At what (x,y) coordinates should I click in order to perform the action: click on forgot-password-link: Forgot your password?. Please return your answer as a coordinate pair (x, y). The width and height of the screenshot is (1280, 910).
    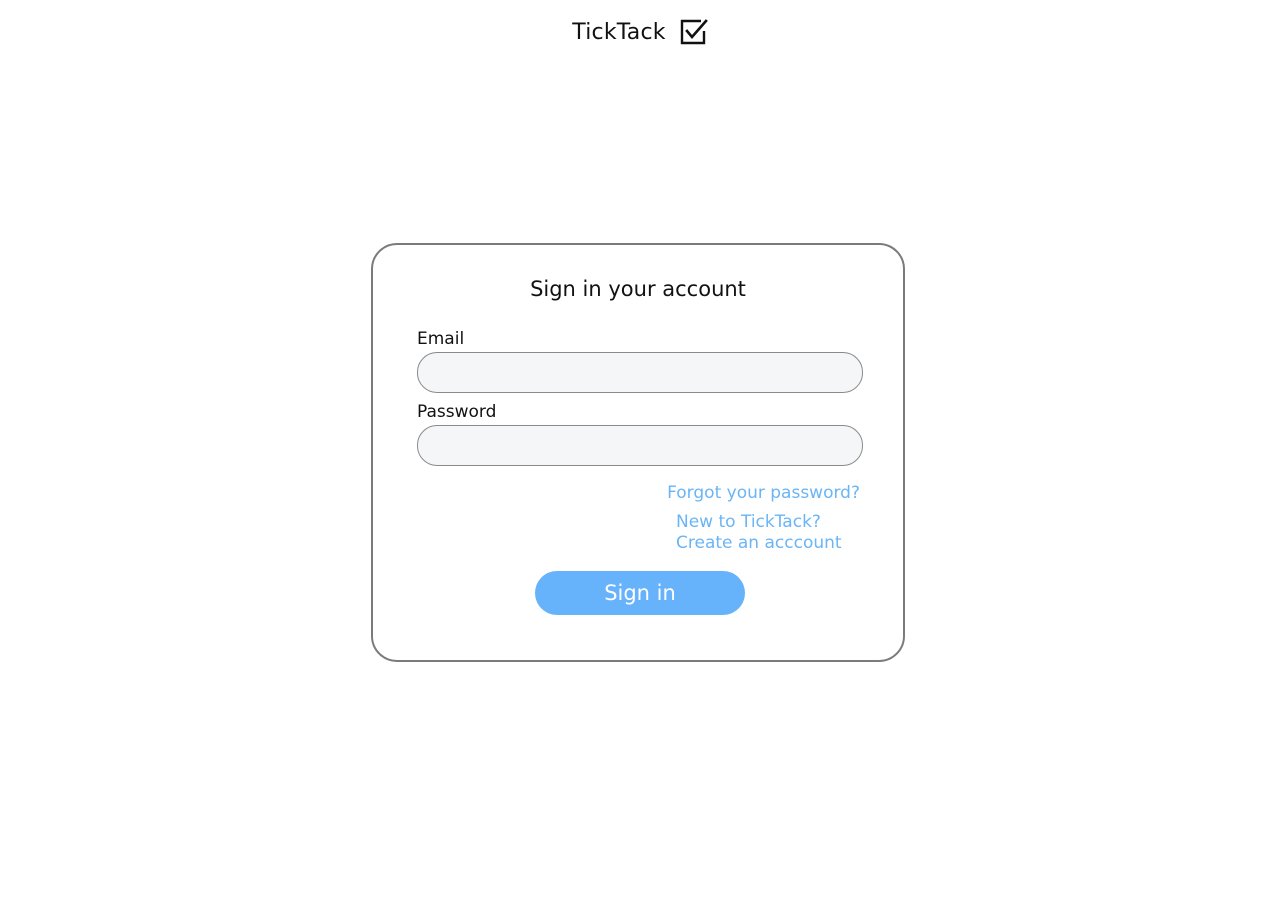
    Looking at the image, I should click on (763, 493).